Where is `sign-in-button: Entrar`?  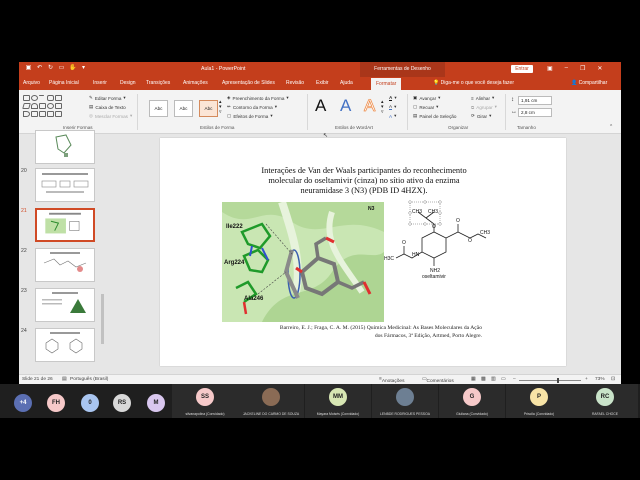
sign-in-button: Entrar is located at coordinates (522, 69).